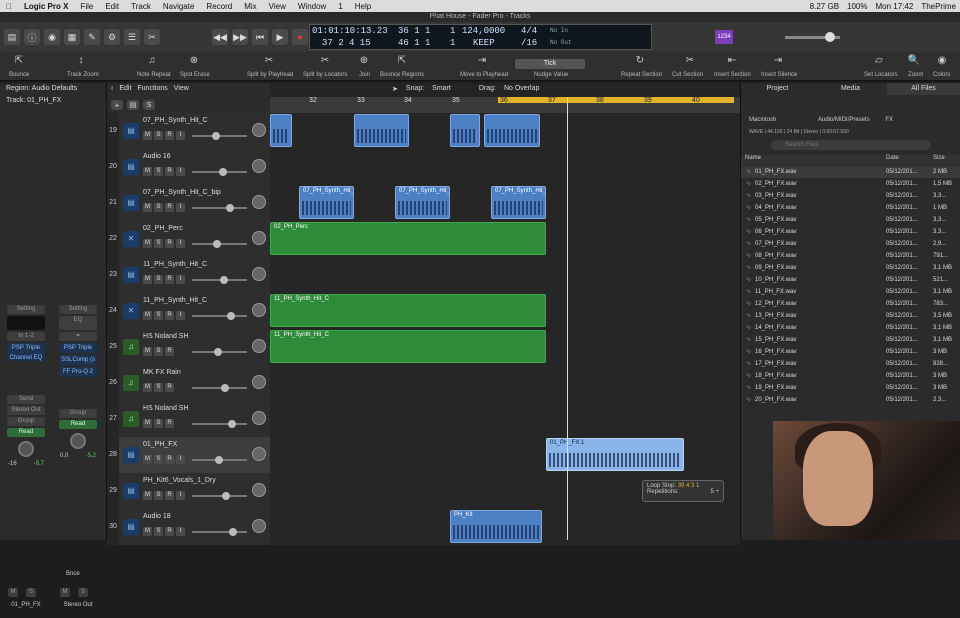  I want to click on join-label: Join, so click(364, 75).